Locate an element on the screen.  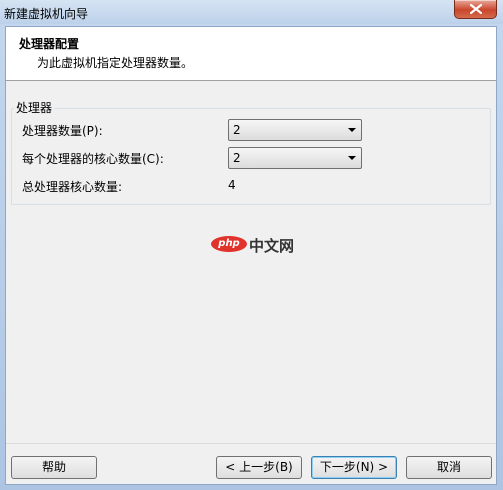
footer-divider is located at coordinates (251, 443).